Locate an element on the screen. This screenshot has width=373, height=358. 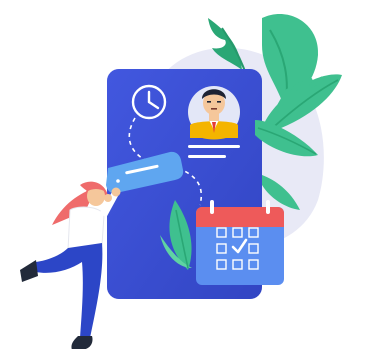
profile-avatar-icon is located at coordinates (214, 113).